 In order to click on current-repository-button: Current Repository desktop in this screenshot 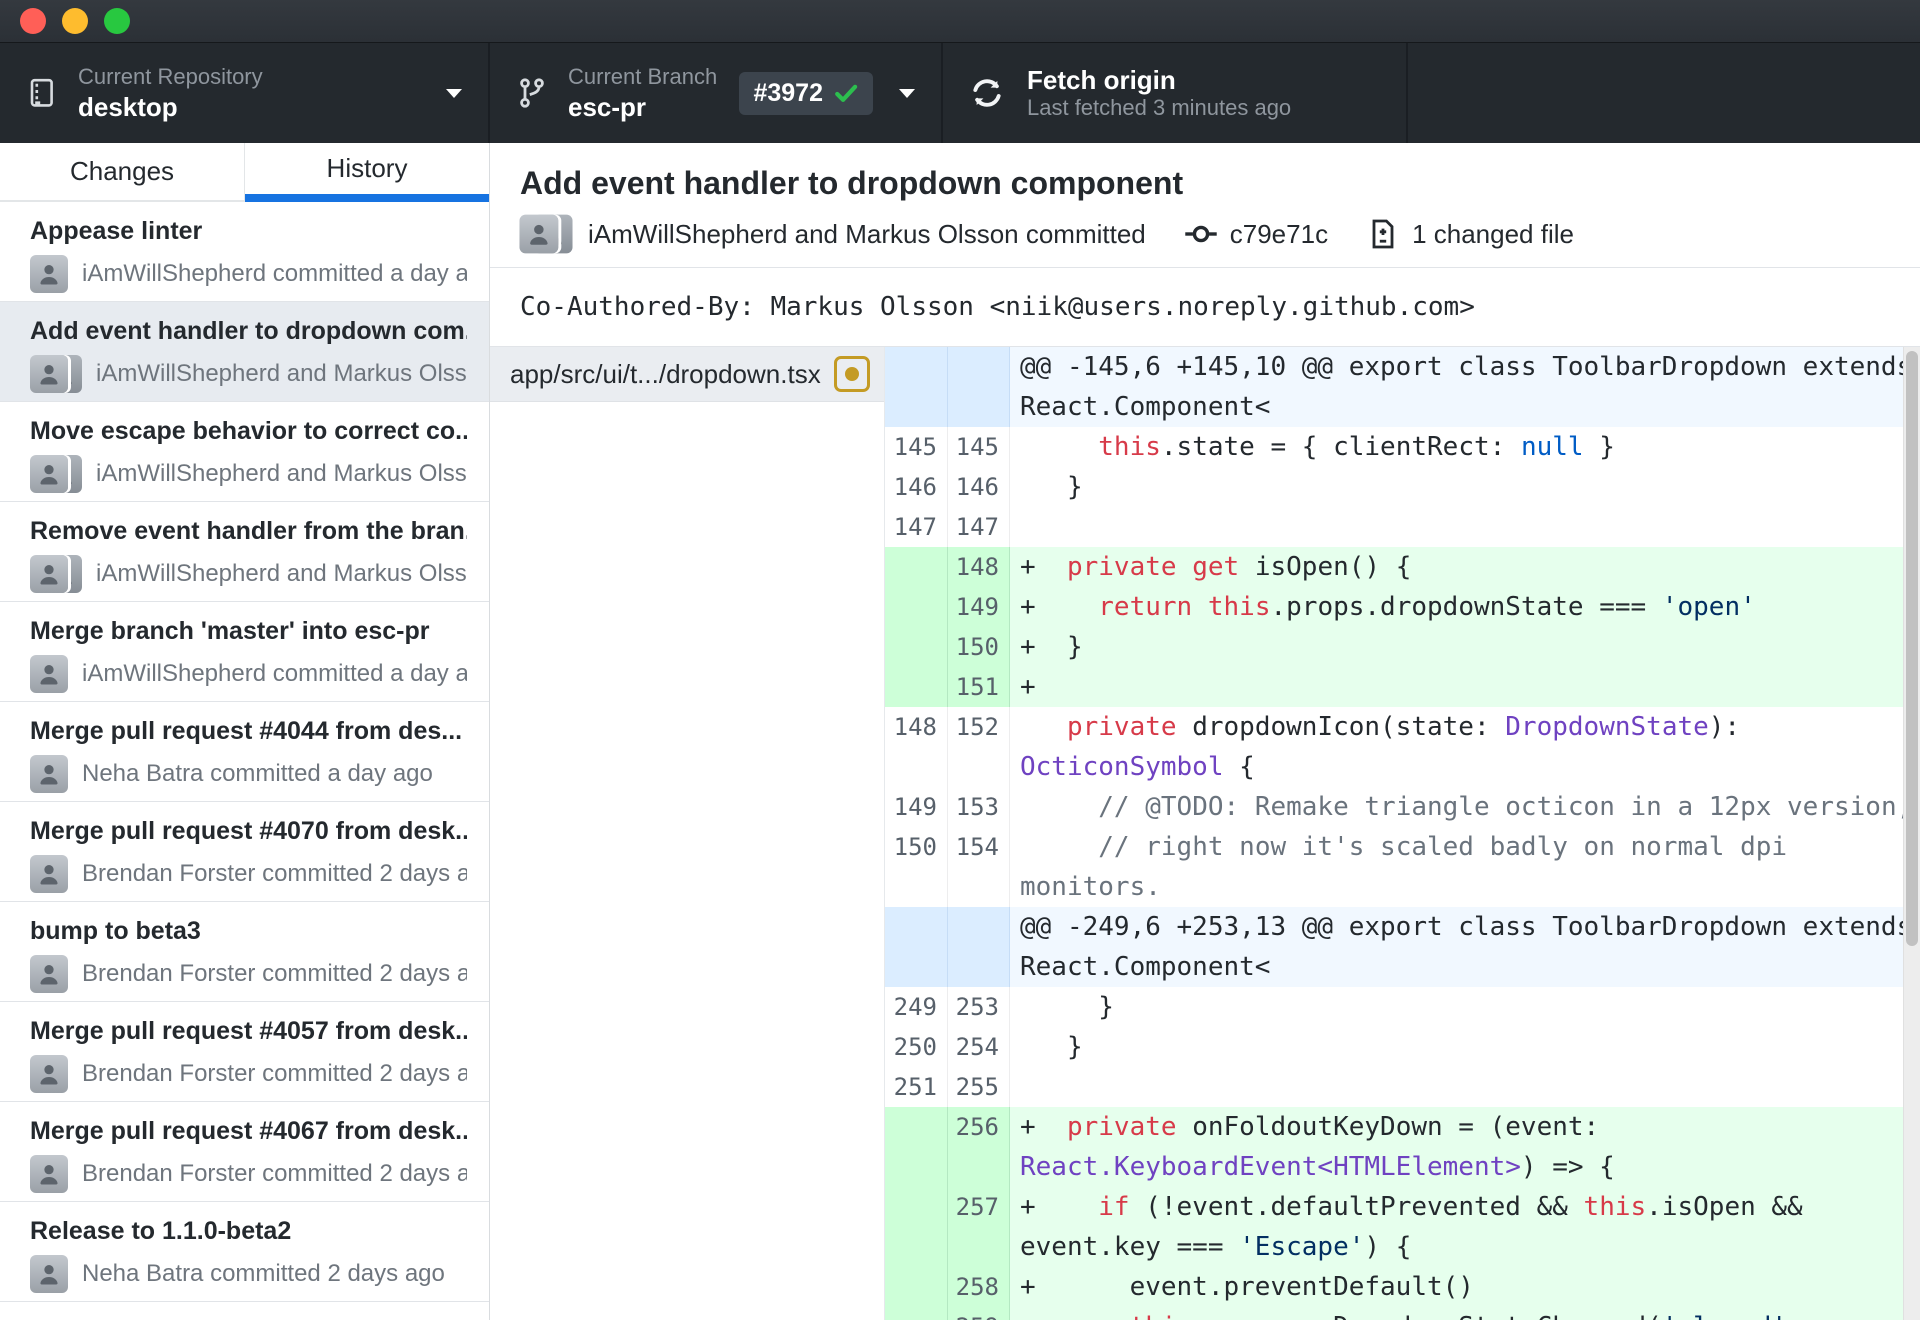, I will do `click(245, 93)`.